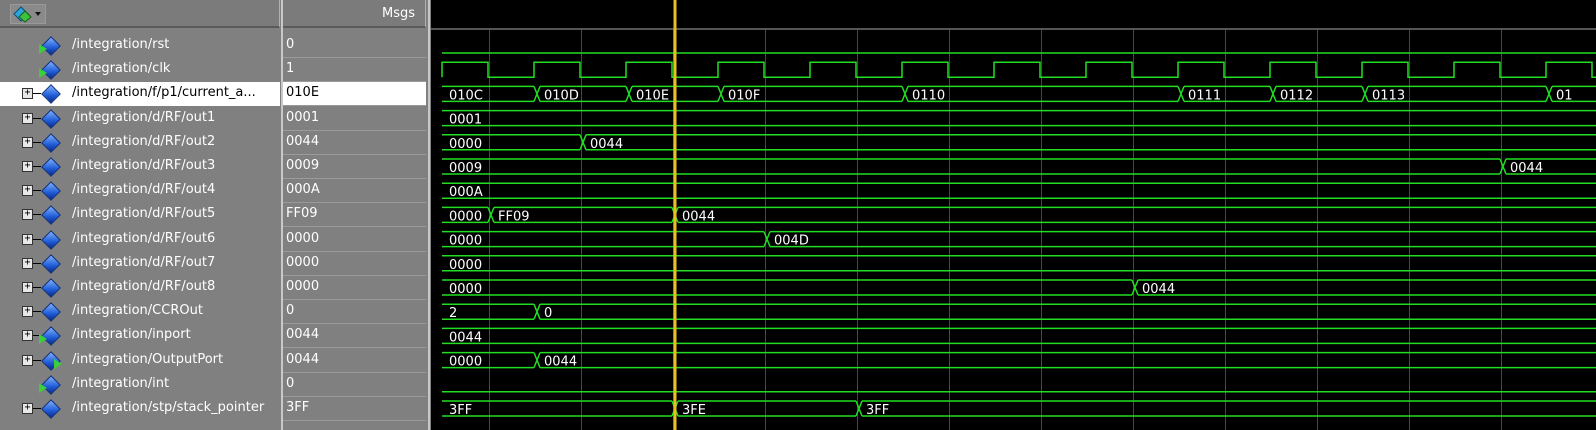  What do you see at coordinates (168, 407) in the screenshot?
I see `signal-name: /integration/stp/stack_pointer` at bounding box center [168, 407].